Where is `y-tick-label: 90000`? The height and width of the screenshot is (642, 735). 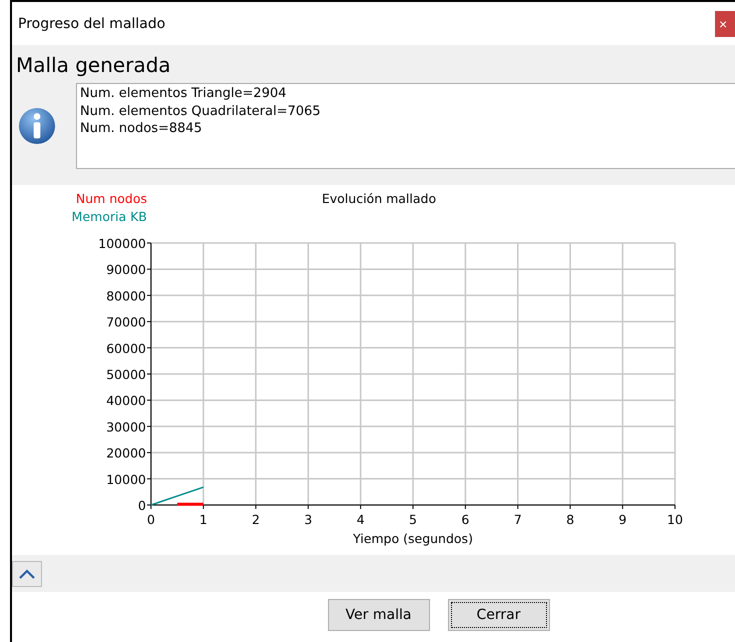 y-tick-label: 90000 is located at coordinates (126, 270).